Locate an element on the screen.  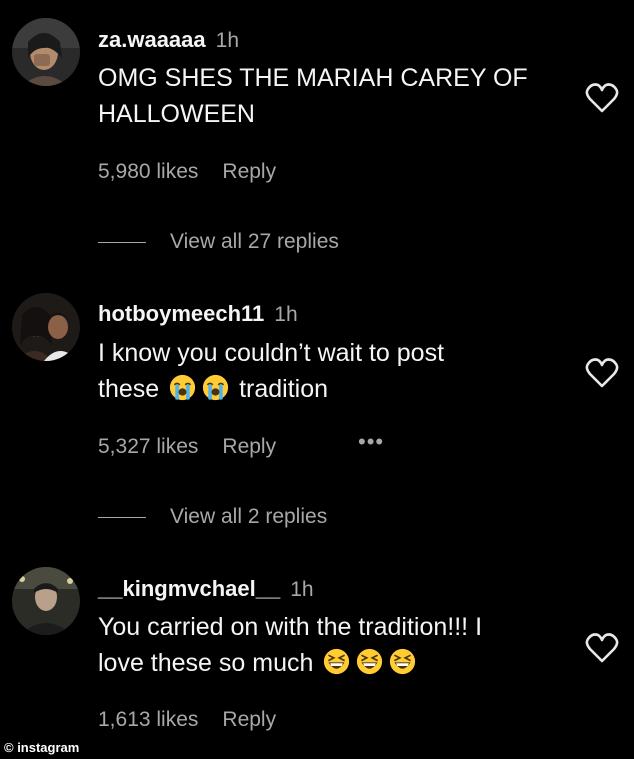
comment-text-fragment: tradition is located at coordinates (284, 389).